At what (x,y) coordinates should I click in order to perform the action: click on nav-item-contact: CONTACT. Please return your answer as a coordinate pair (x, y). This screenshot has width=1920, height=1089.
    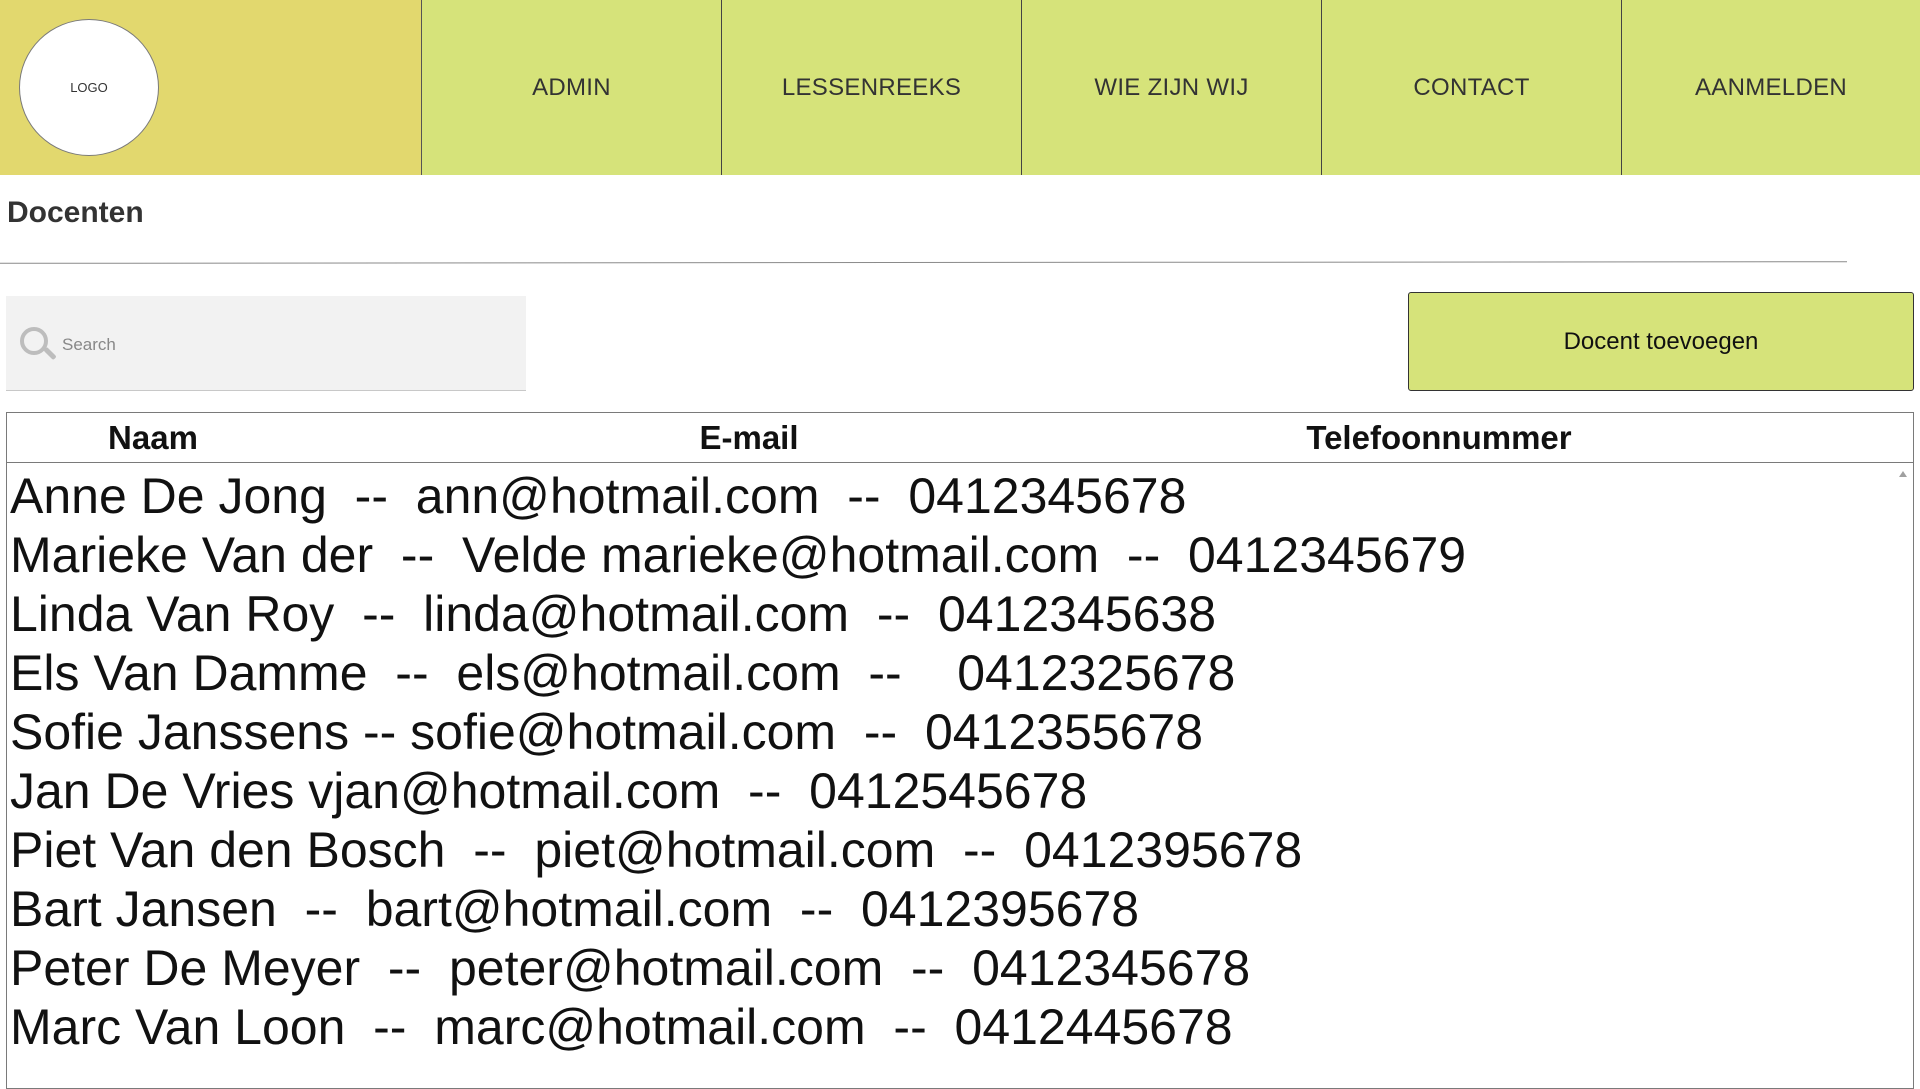
    Looking at the image, I should click on (1472, 87).